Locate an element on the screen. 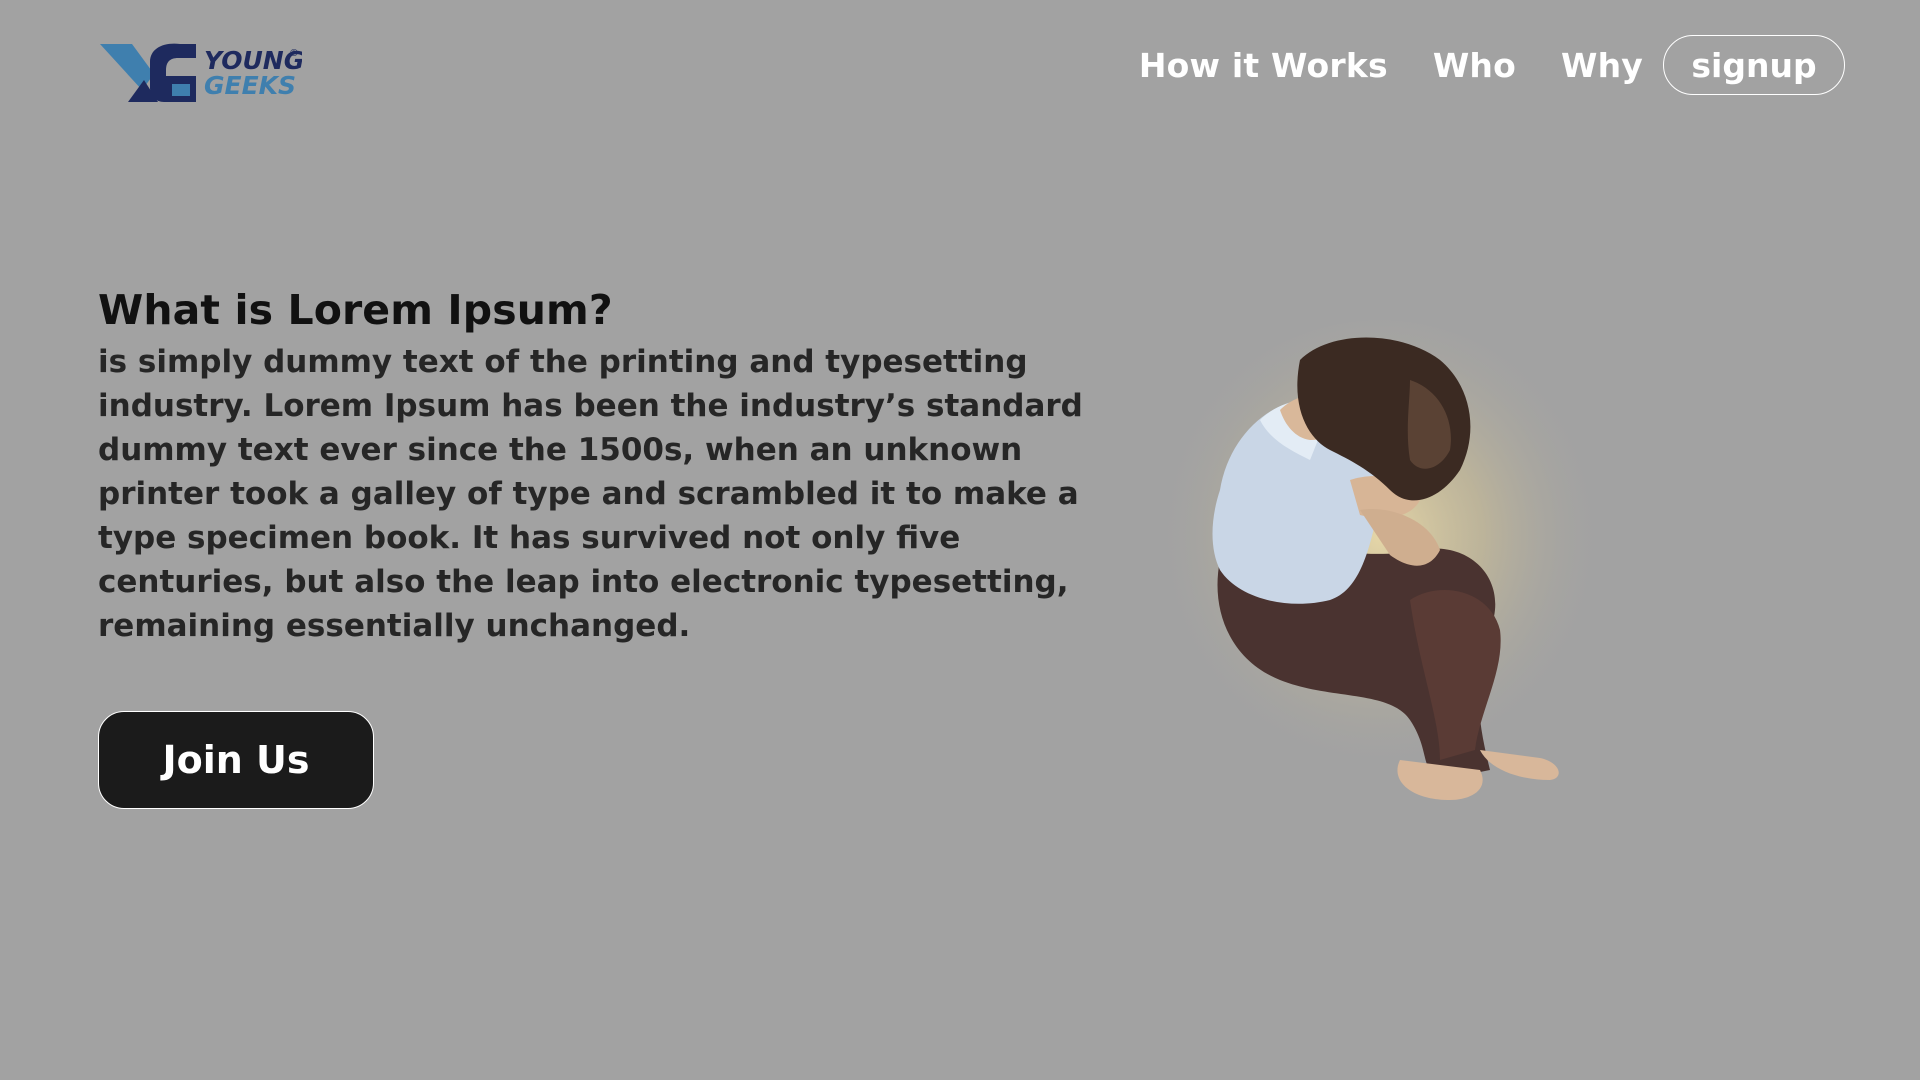 This screenshot has height=1080, width=1920. main-nav: How it Works Who Why signup is located at coordinates (1492, 65).